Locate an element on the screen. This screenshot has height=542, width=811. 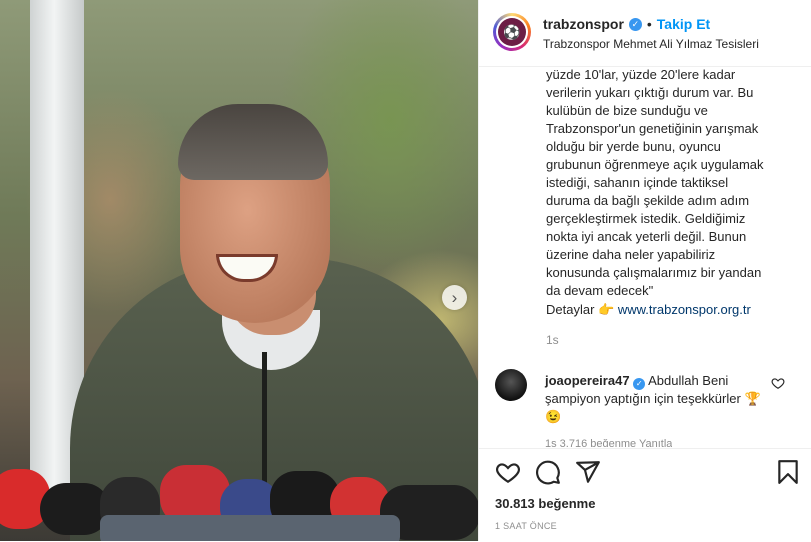
caption-line: gerçekleştirmek istedik. Geldiğimiz is located at coordinates (646, 218).